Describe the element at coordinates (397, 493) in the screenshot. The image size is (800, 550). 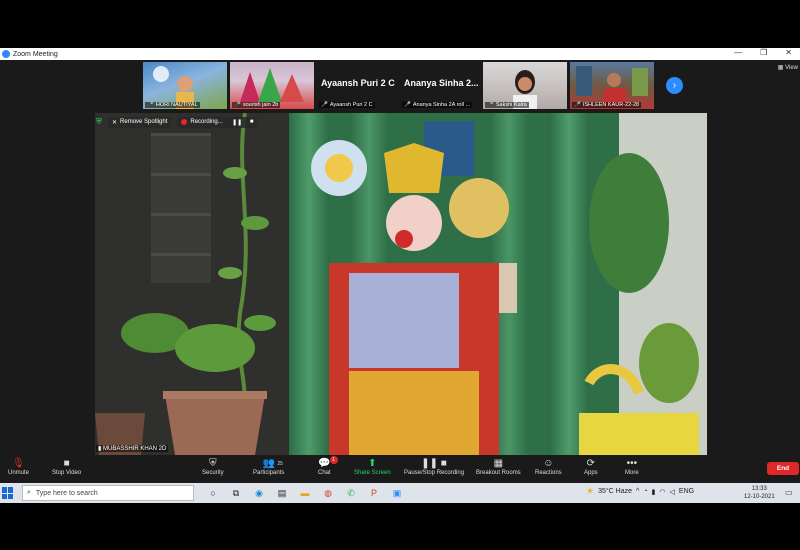
I see `zoom-icon: ▣` at that location.